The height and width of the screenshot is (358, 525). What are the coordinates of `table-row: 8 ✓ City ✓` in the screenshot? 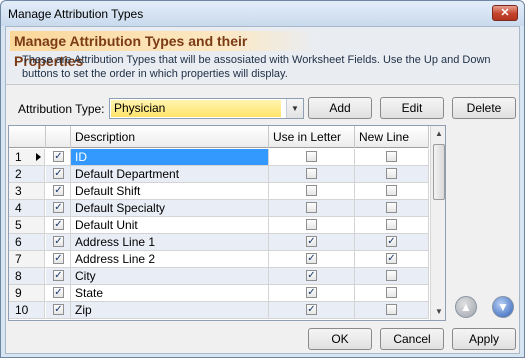 It's located at (219, 276).